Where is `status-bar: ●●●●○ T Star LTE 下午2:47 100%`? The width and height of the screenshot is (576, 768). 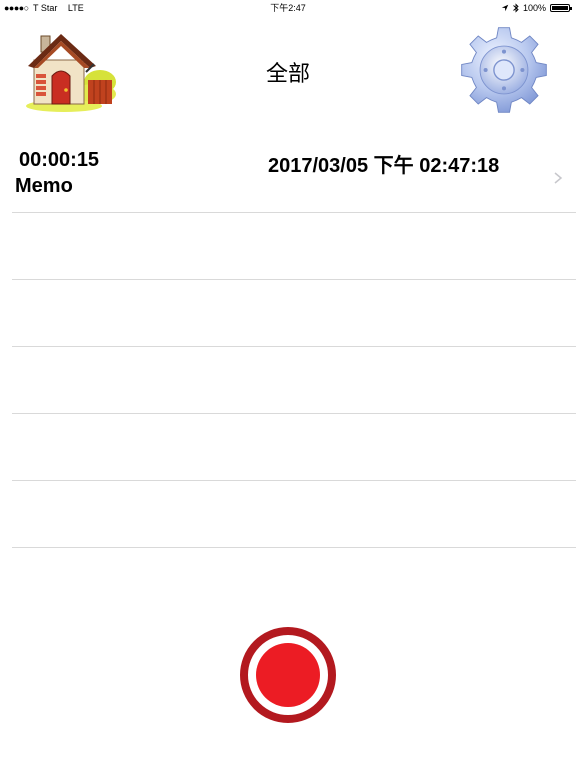
status-bar: ●●●●○ T Star LTE 下午2:47 100% is located at coordinates (288, 8).